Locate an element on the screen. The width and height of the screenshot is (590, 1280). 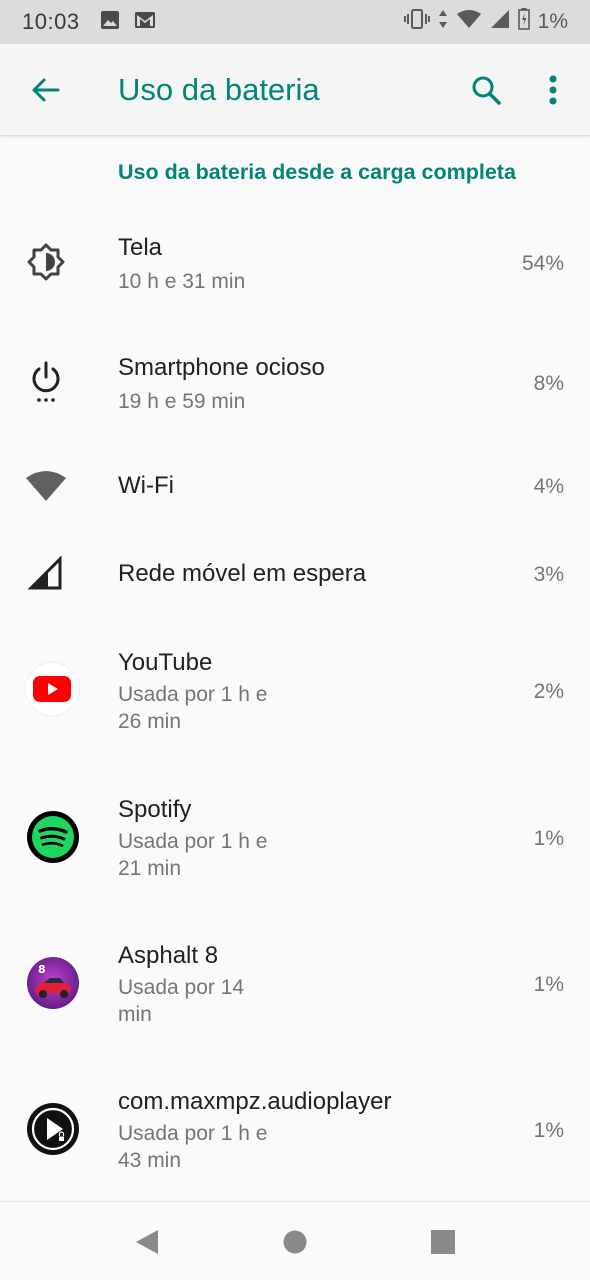
battery-icon is located at coordinates (523, 22).